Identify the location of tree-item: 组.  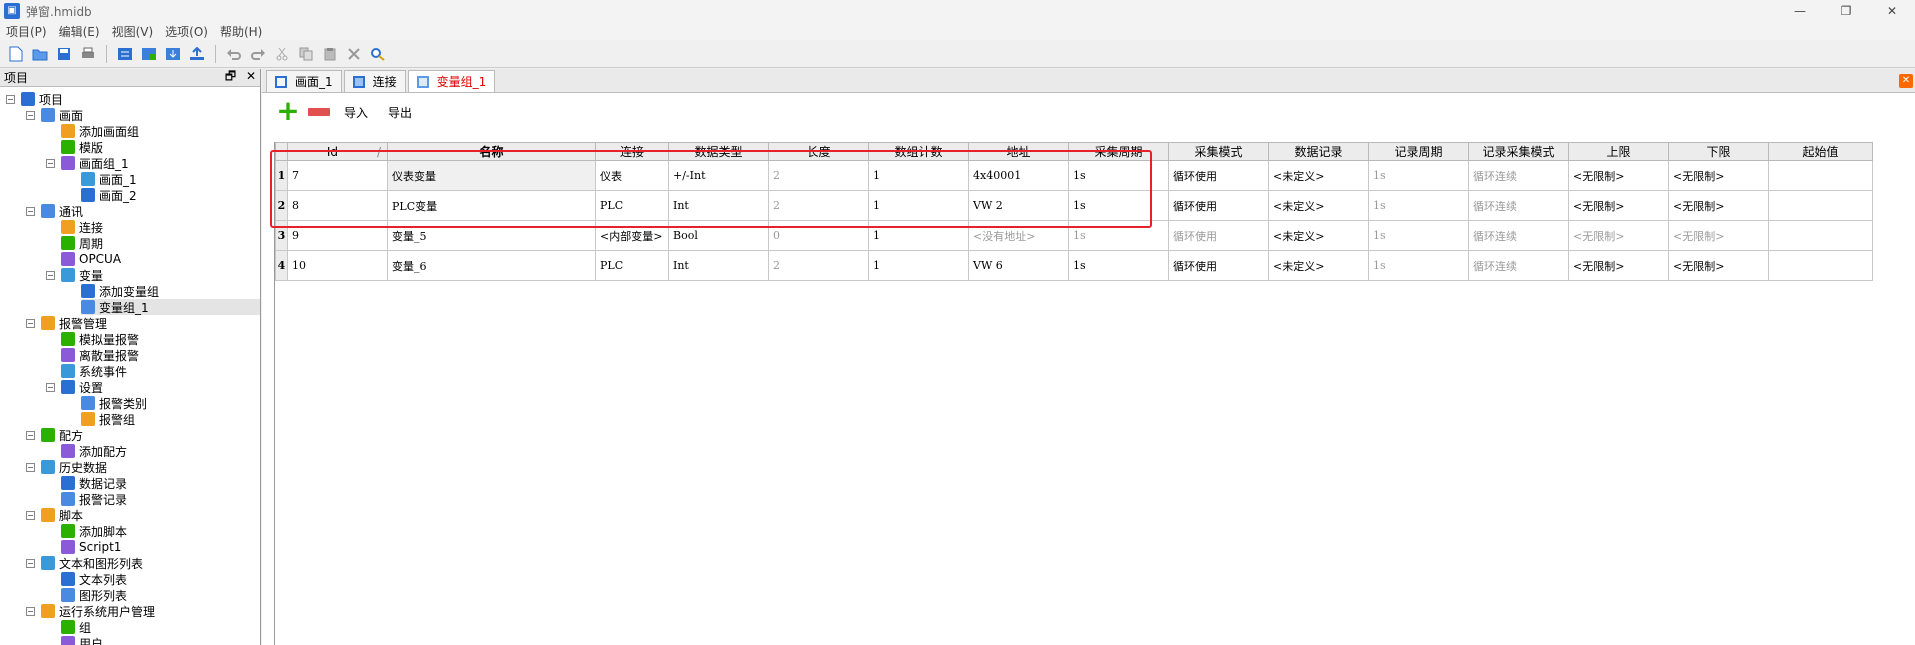
(76, 627).